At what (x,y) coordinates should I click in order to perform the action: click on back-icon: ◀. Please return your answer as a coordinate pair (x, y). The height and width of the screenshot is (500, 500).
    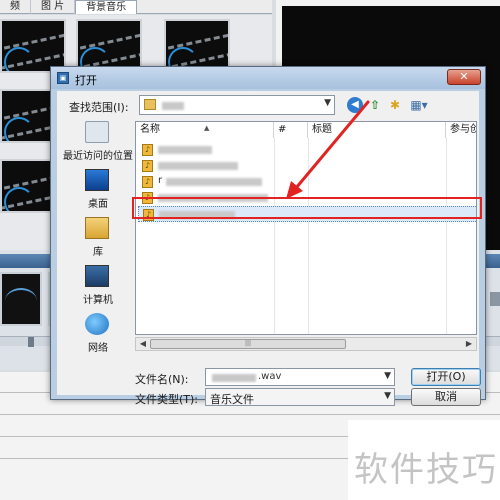
    Looking at the image, I should click on (355, 105).